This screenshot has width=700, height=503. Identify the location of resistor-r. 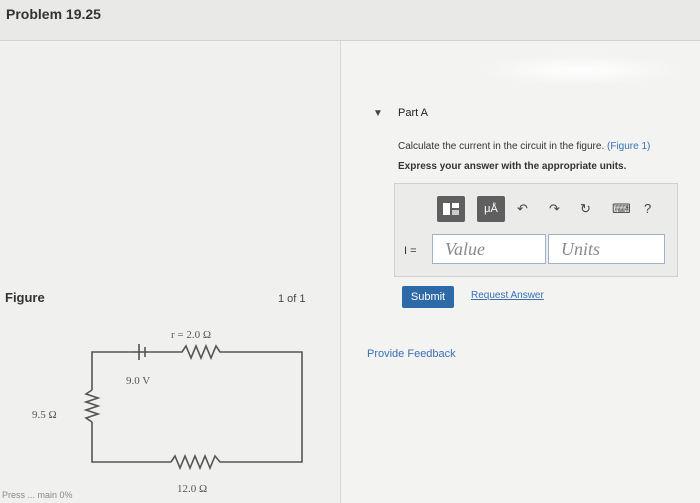
(188, 352).